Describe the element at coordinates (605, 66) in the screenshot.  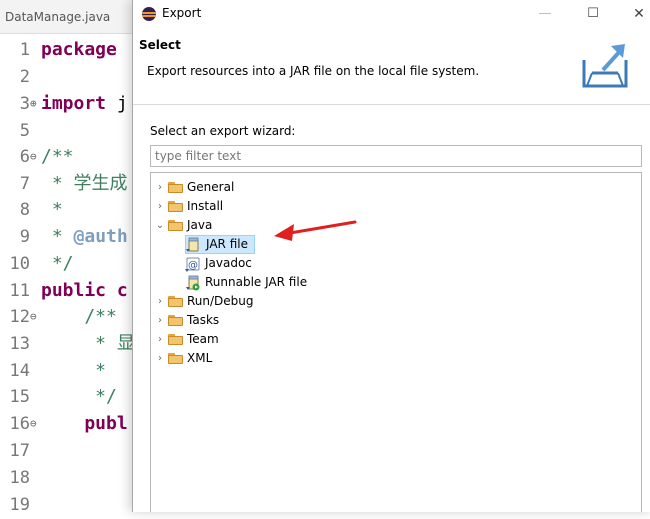
I see `export-wizard-icon` at that location.